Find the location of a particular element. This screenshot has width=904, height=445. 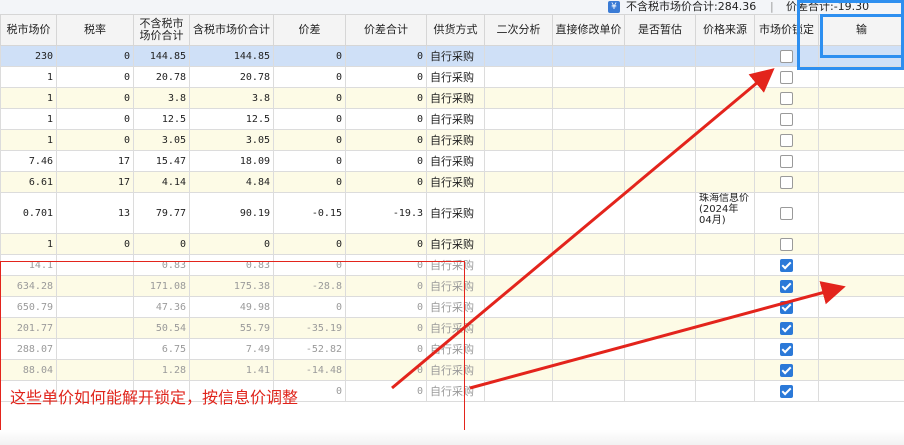

table-cell: 6.75 is located at coordinates (161, 349).